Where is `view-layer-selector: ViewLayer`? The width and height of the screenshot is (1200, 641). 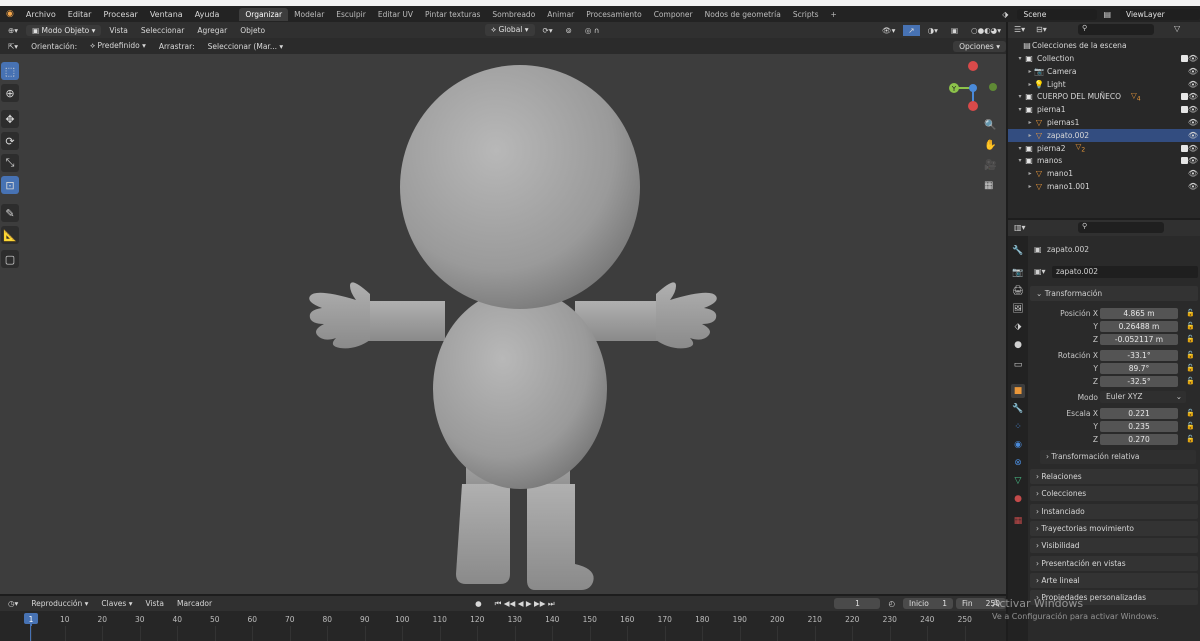 view-layer-selector: ViewLayer is located at coordinates (1160, 14).